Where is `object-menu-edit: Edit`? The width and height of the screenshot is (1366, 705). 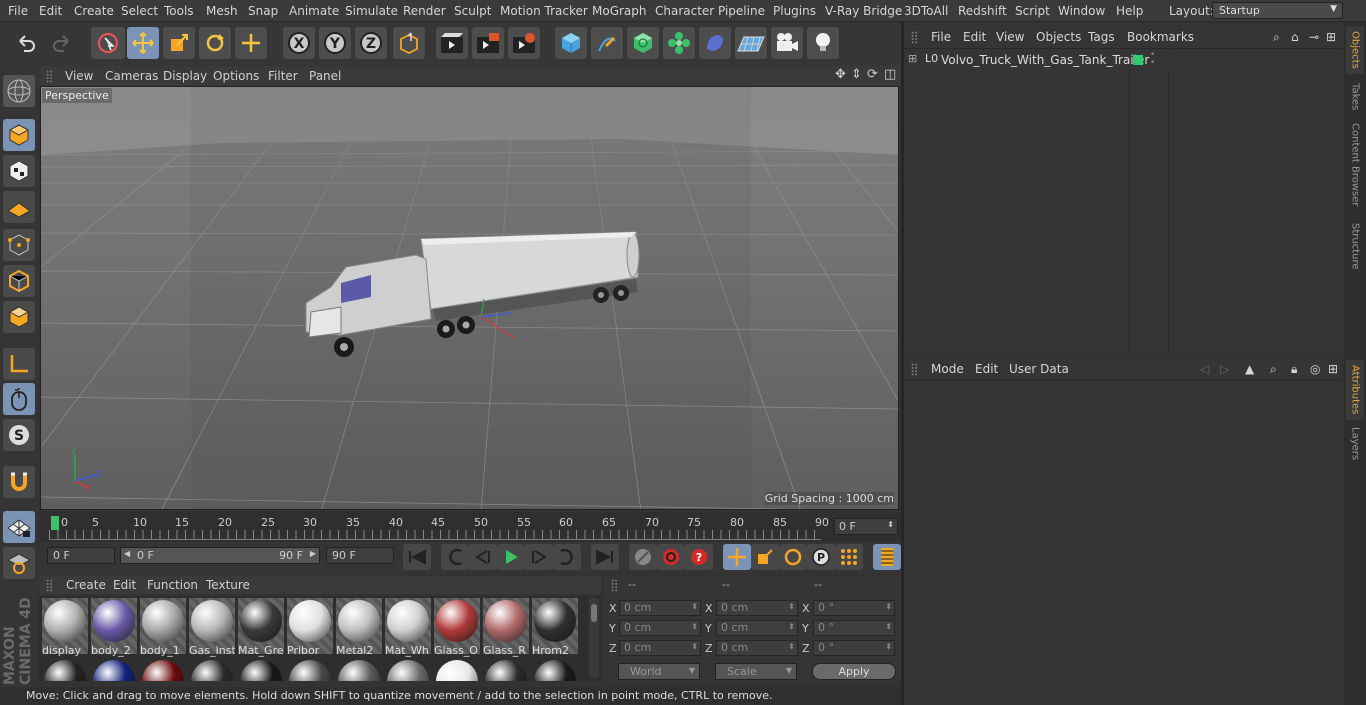
object-menu-edit: Edit is located at coordinates (974, 37).